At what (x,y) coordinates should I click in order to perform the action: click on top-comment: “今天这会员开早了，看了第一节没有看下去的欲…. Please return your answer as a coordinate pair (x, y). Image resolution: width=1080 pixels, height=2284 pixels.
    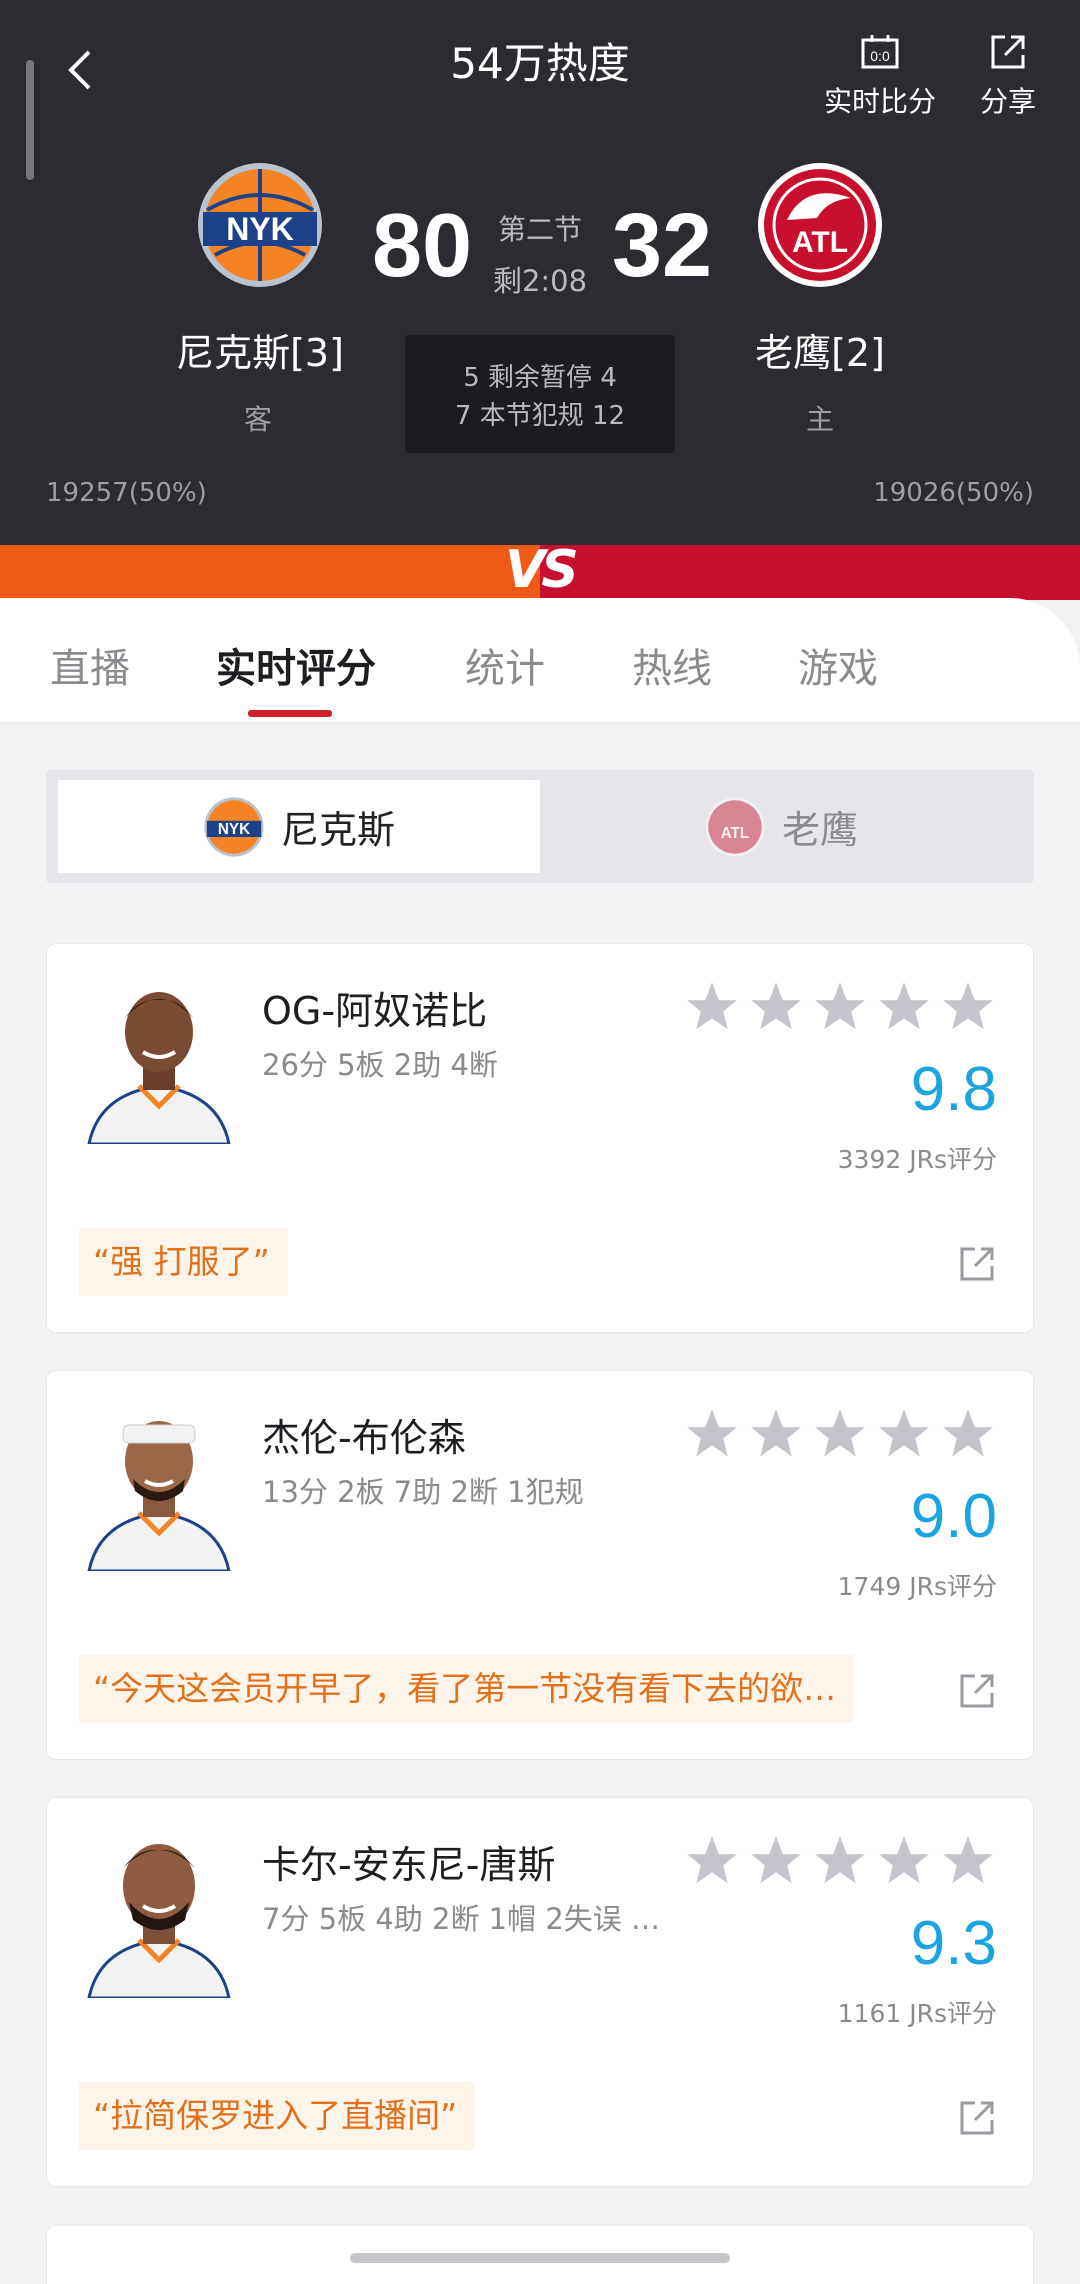
    Looking at the image, I should click on (467, 1689).